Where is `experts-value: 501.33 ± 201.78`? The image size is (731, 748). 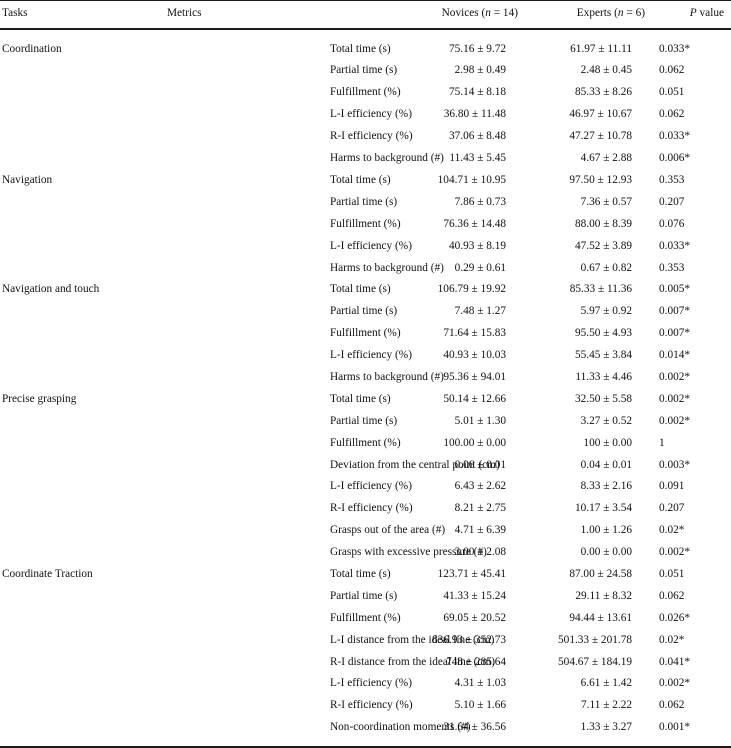 experts-value: 501.33 ± 201.78 is located at coordinates (595, 639).